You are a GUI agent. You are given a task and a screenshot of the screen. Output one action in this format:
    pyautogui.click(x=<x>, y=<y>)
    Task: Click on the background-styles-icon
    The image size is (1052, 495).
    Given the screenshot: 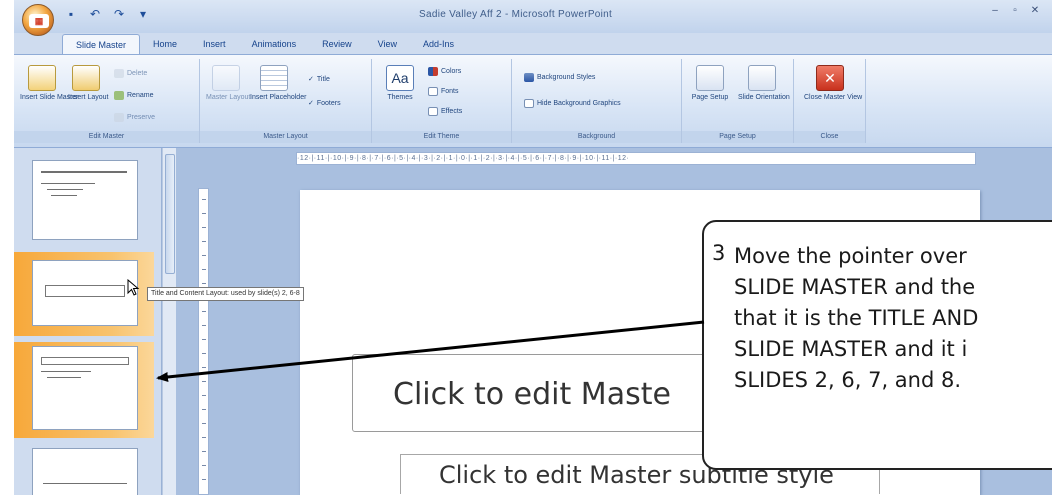 What is the action you would take?
    pyautogui.click(x=529, y=77)
    